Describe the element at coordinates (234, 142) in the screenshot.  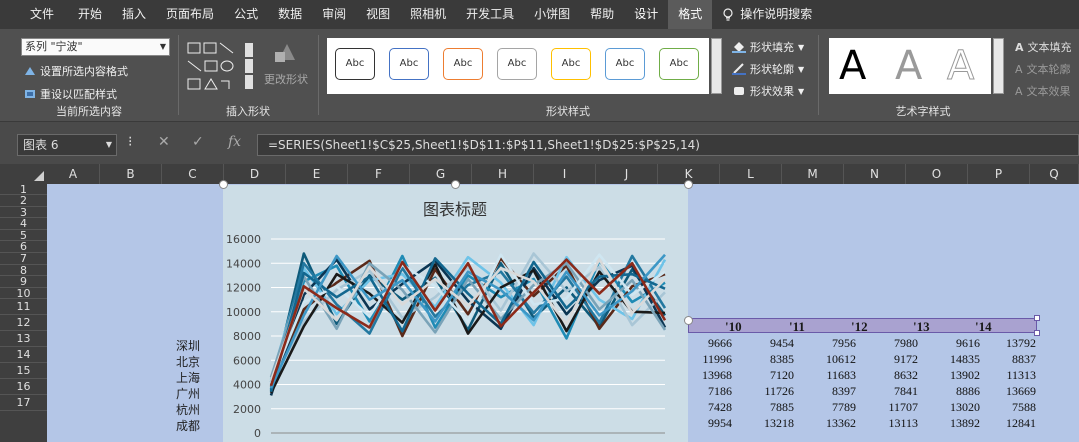
I see `insert-function-icon: fx` at that location.